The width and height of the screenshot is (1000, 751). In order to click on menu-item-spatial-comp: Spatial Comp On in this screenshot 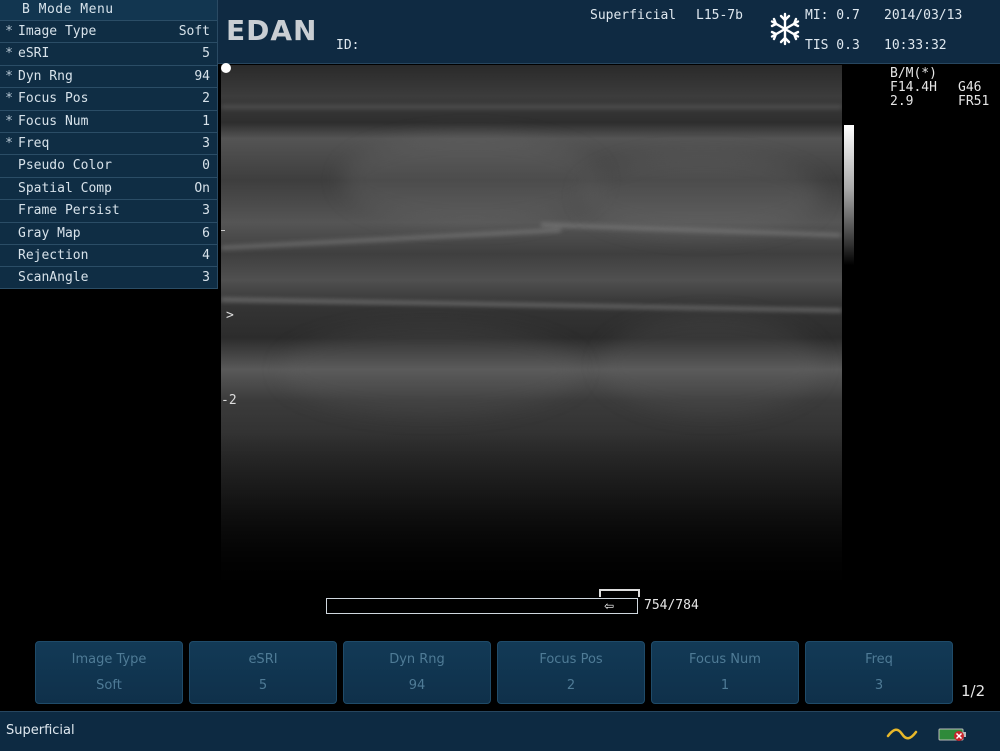, I will do `click(108, 188)`.